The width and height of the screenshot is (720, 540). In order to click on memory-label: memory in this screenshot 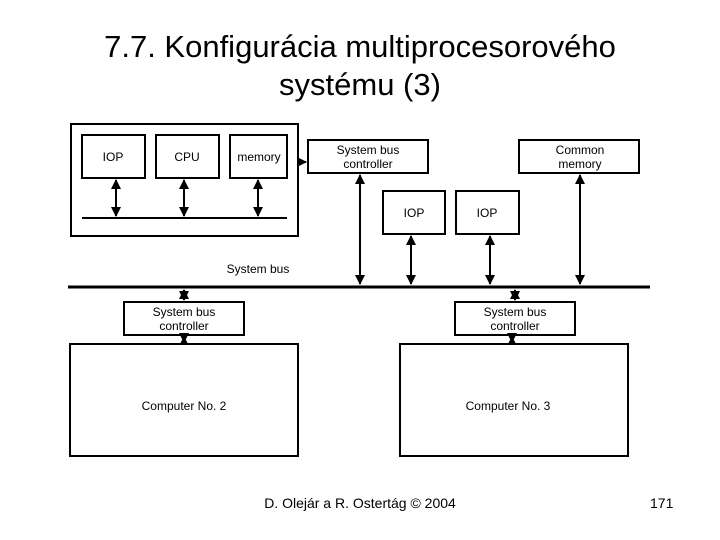, I will do `click(258, 157)`.